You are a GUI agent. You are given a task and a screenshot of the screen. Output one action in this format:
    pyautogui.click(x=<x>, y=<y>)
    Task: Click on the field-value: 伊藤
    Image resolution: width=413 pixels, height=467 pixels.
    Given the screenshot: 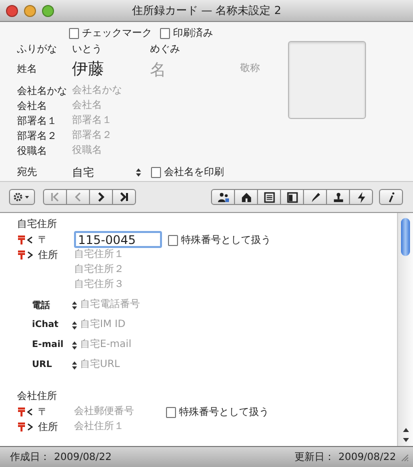 What is the action you would take?
    pyautogui.click(x=111, y=69)
    